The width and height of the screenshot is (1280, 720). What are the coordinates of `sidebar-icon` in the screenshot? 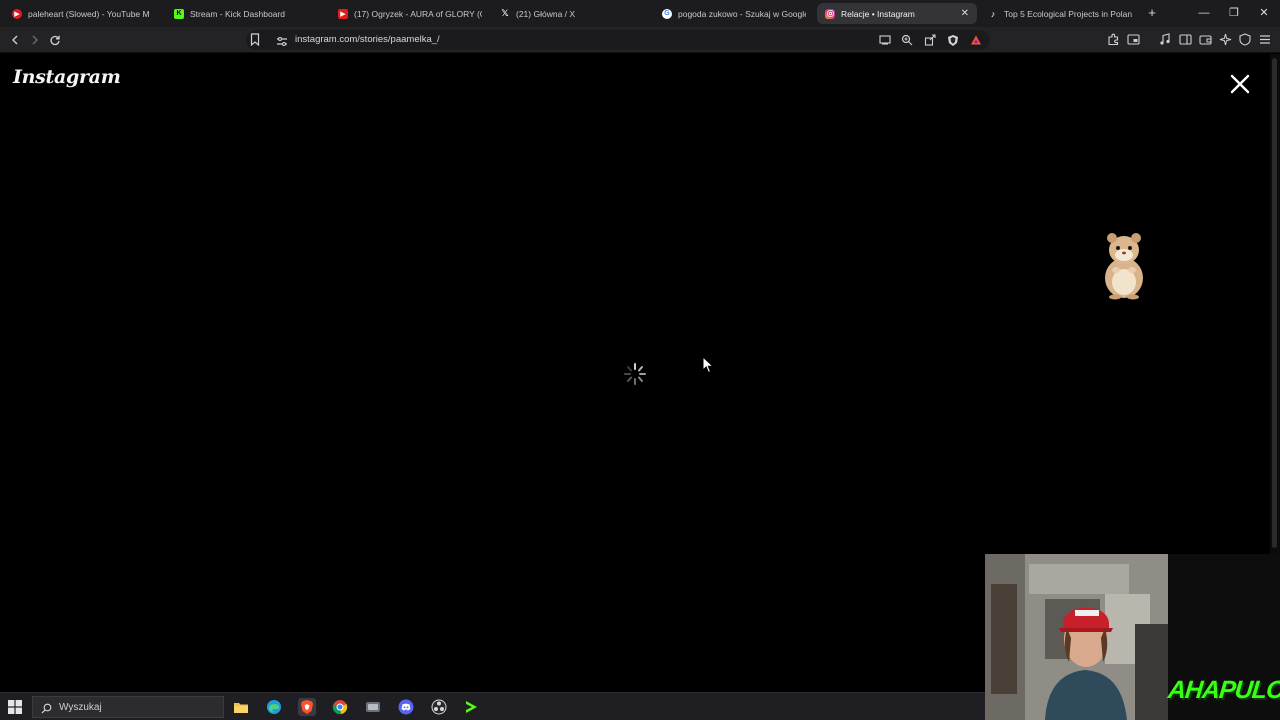 It's located at (1185, 39).